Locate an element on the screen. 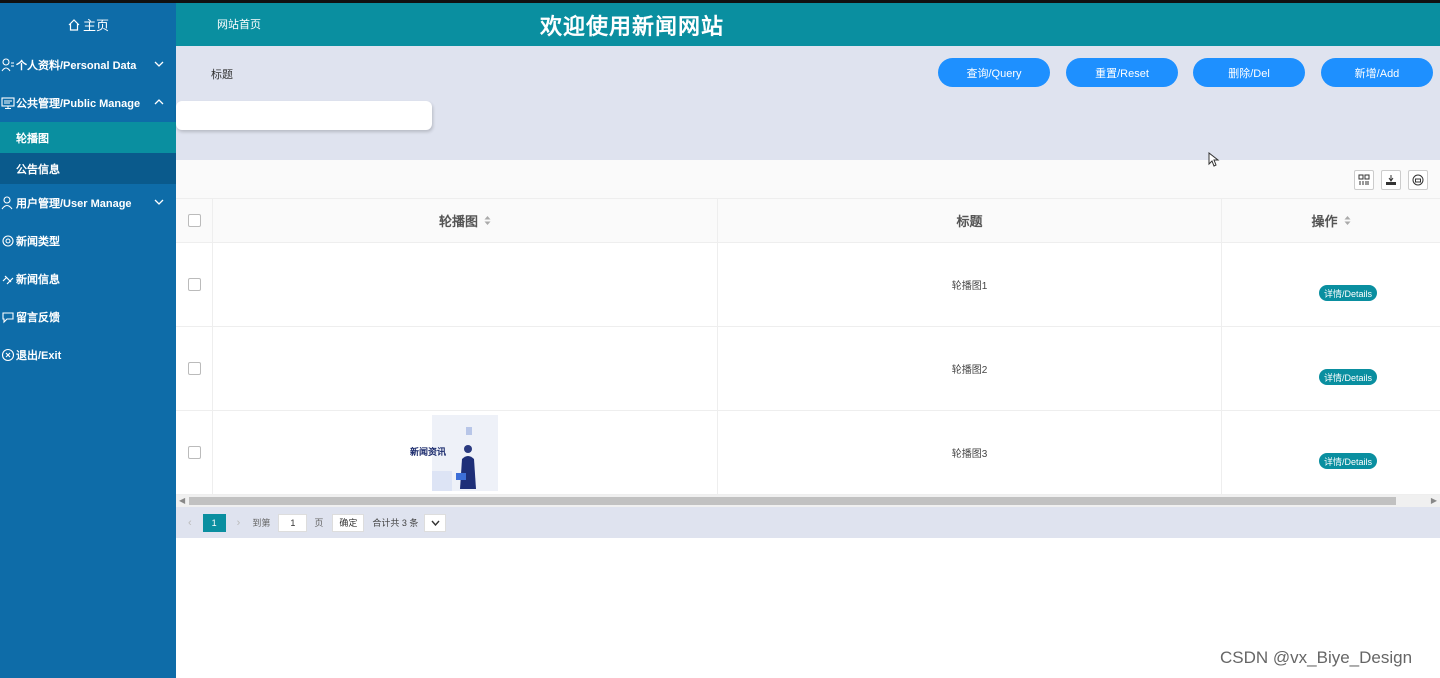 This screenshot has width=1440, height=678. sidebar-item-label: 新闻类型 is located at coordinates (38, 242).